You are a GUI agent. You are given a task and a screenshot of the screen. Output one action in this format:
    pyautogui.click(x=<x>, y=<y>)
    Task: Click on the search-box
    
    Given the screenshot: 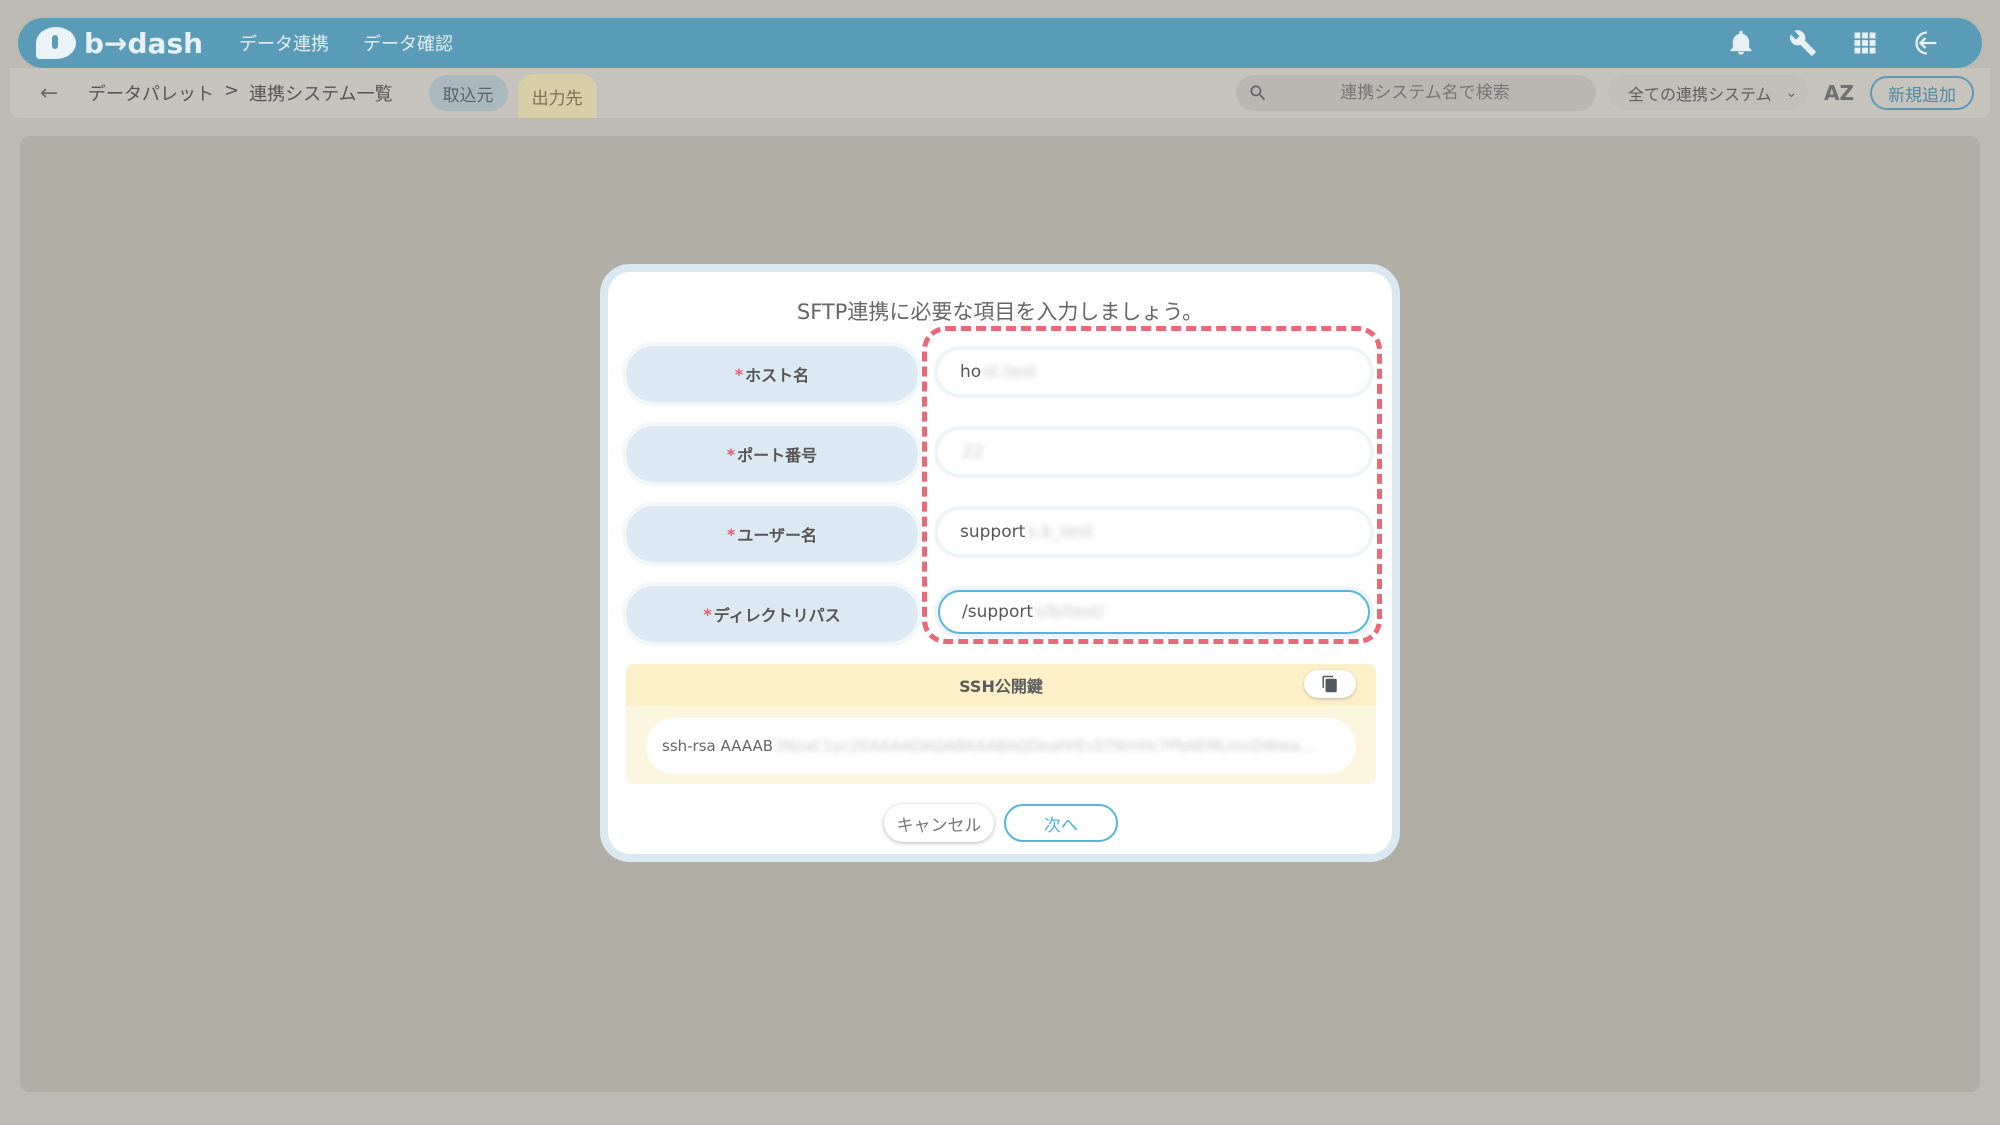 What is the action you would take?
    pyautogui.click(x=1416, y=93)
    